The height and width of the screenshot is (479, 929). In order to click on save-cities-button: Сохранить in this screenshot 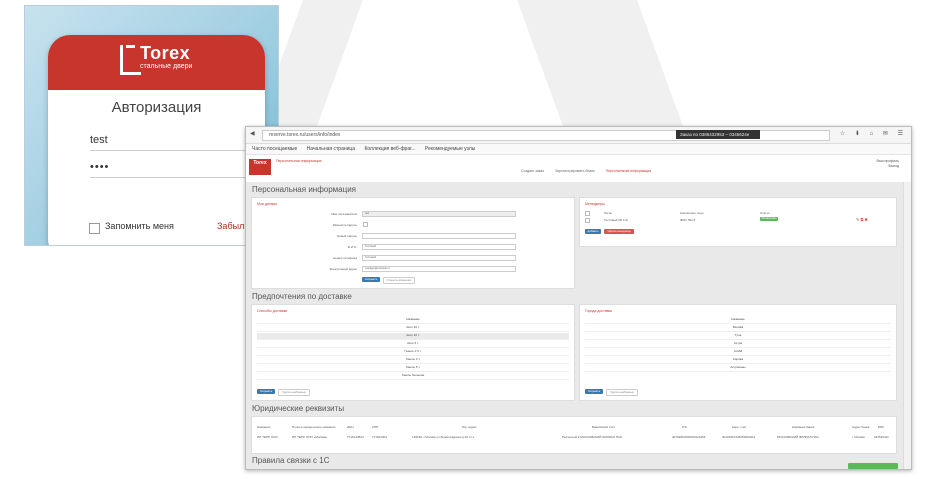, I will do `click(594, 391)`.